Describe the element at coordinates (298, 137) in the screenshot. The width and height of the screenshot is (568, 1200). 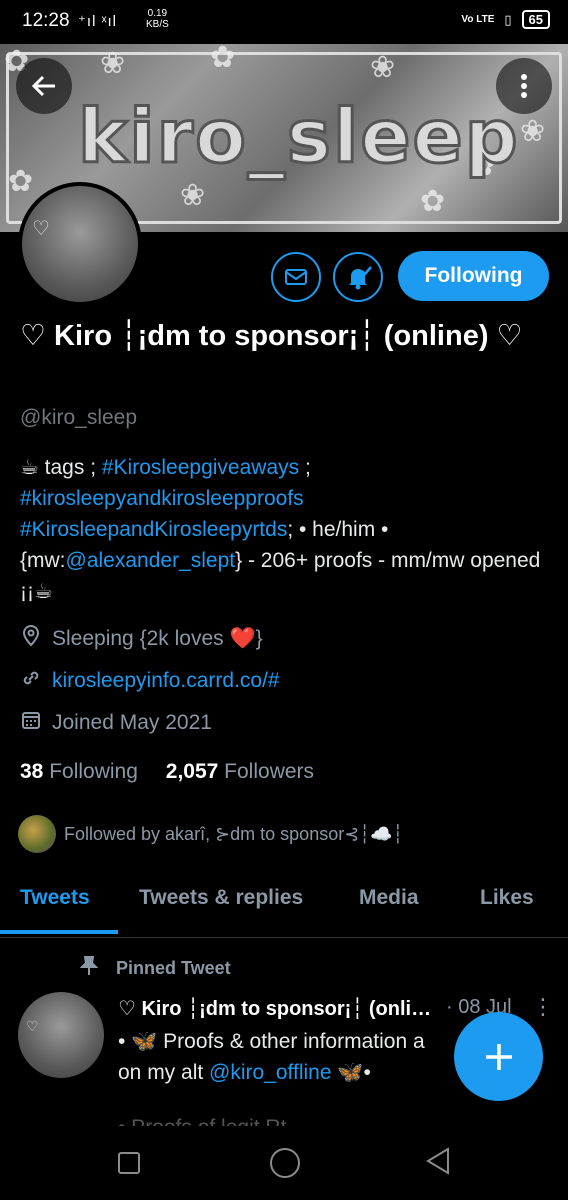
I see `banner-logo: kiro_sleep` at that location.